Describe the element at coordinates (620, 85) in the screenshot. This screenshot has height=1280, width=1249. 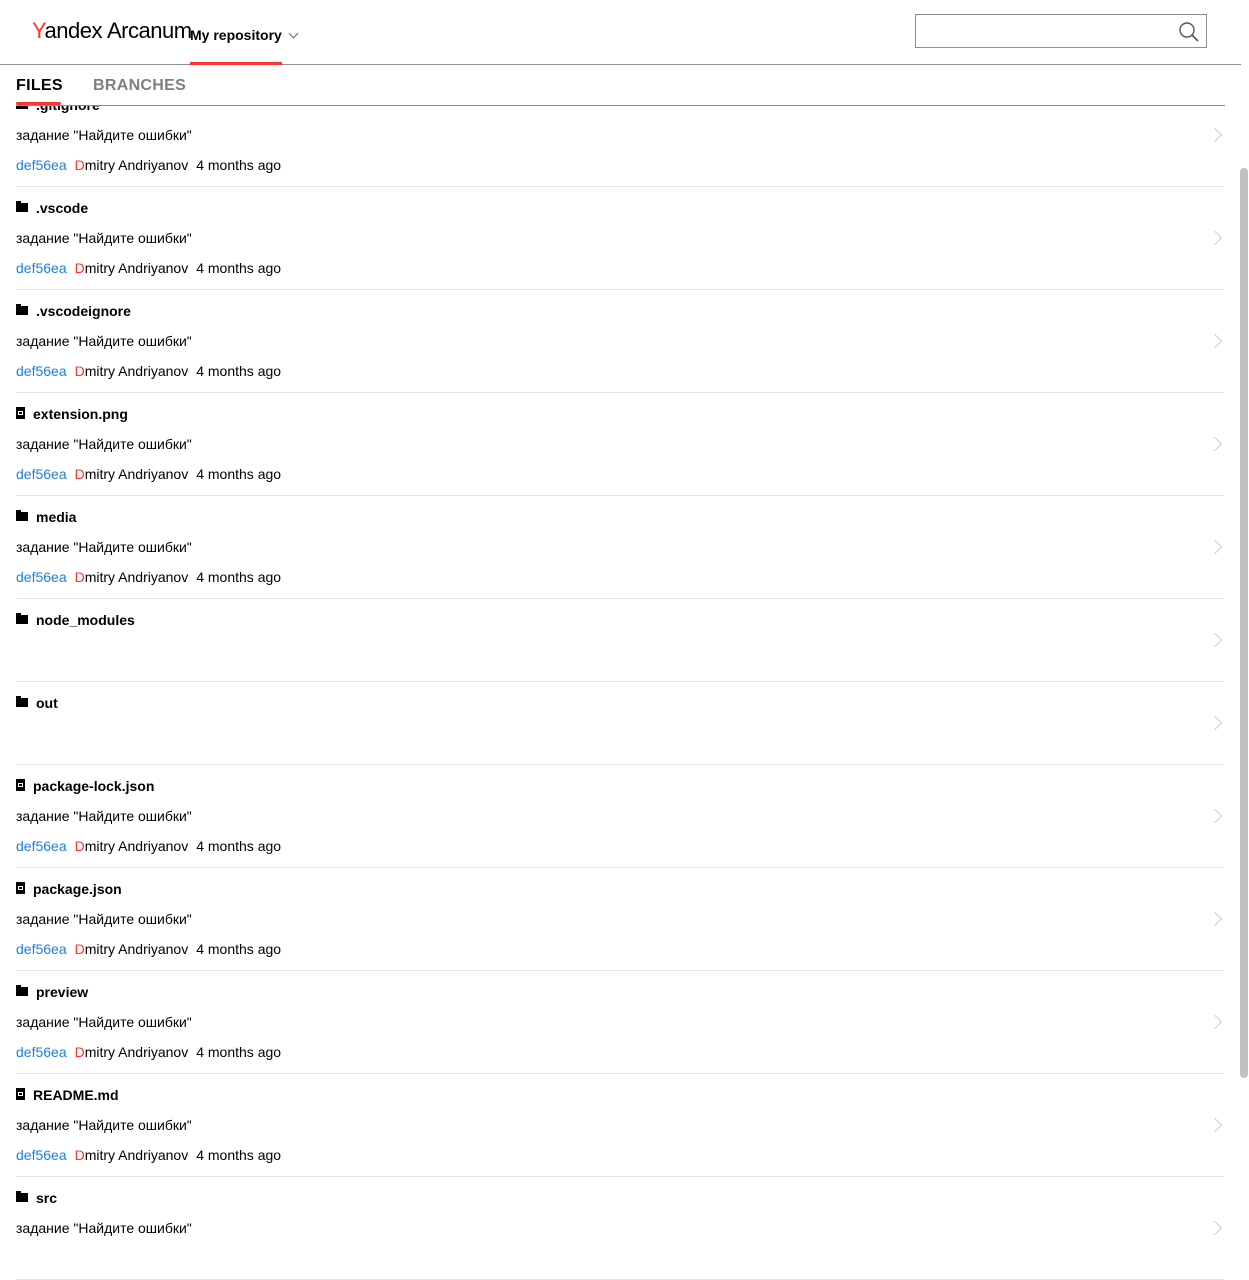
I see `tabs-bar: FILES BRANCHES` at that location.